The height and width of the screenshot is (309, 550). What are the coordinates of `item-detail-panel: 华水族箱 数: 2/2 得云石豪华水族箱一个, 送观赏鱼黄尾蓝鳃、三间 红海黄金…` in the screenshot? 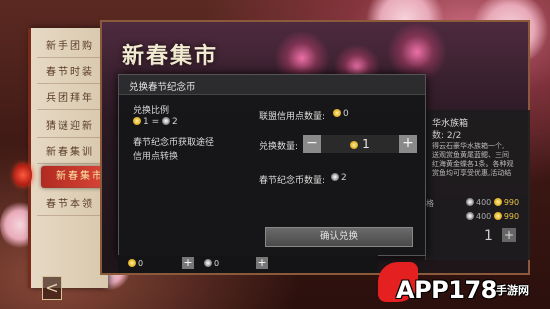 It's located at (477, 185).